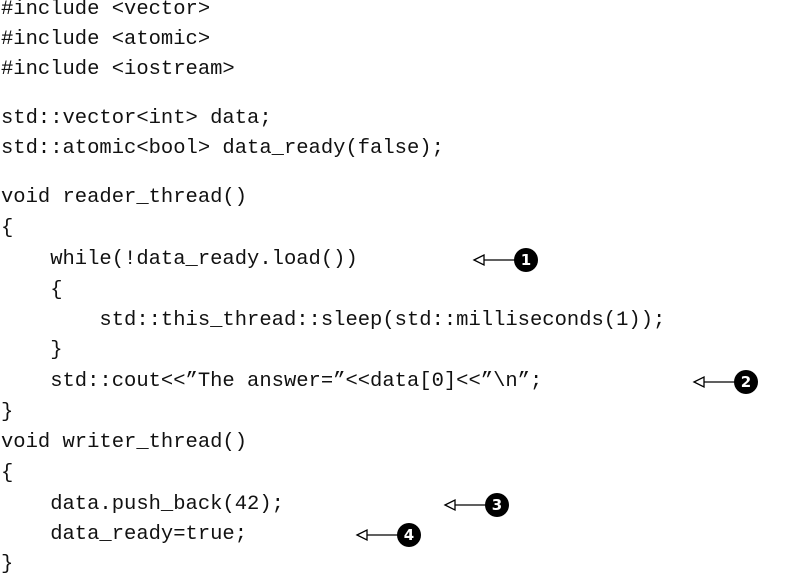 Image resolution: width=787 pixels, height=578 pixels. I want to click on code-line-cout-answer: std::cout<<”The answer=”<<data[0]<<”\n”;, so click(272, 381).